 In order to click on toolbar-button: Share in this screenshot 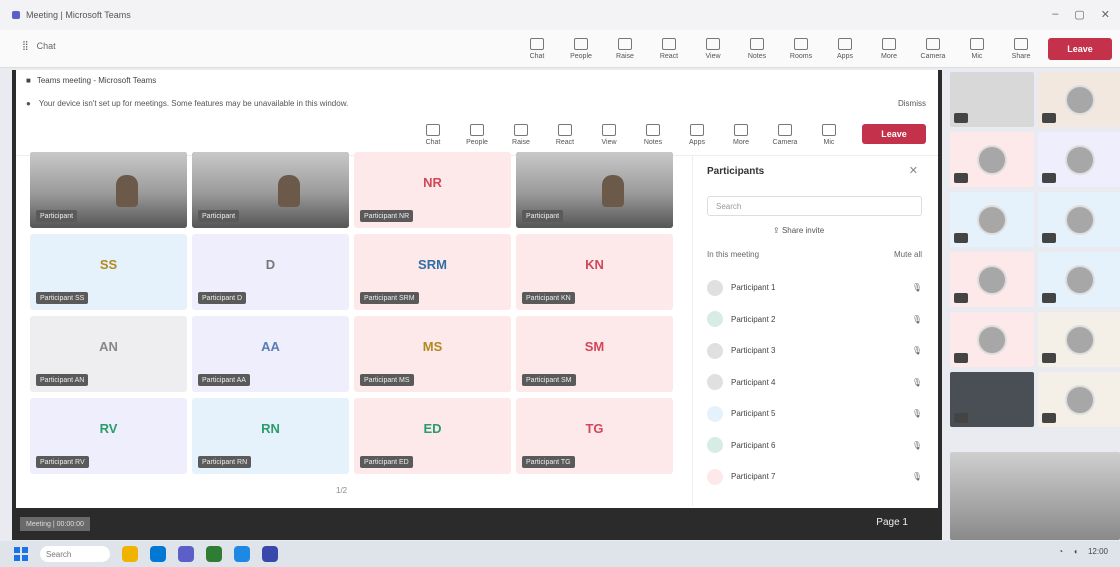, I will do `click(1021, 49)`.